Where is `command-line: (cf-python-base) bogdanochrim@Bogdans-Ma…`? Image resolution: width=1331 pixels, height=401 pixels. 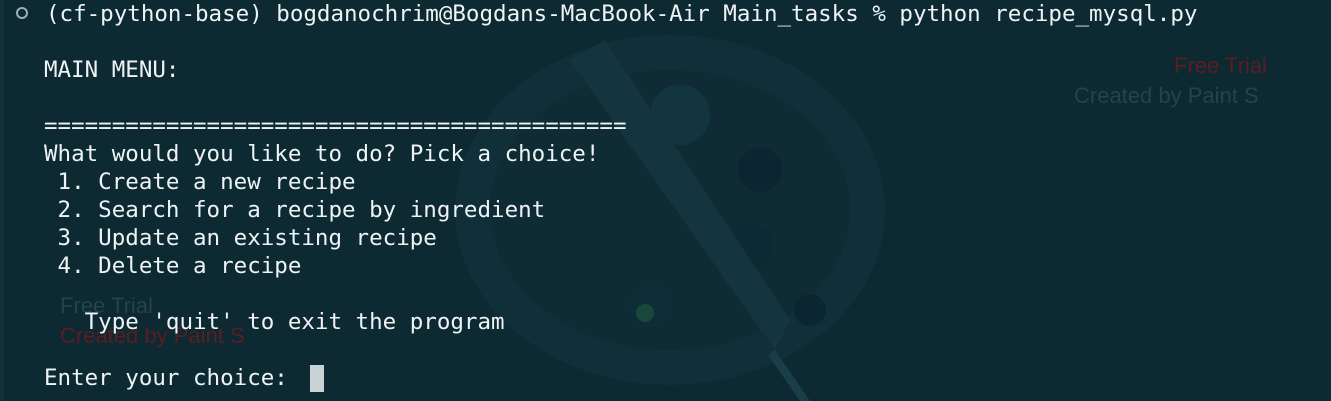
command-line: (cf-python-base) bogdanochrim@Bogdans-Ma… is located at coordinates (622, 14).